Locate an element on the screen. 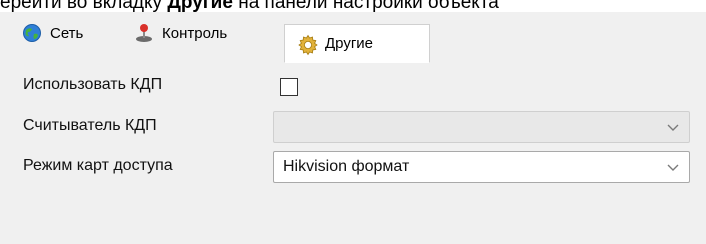  reader-label: Считыватель КДП is located at coordinates (90, 125).